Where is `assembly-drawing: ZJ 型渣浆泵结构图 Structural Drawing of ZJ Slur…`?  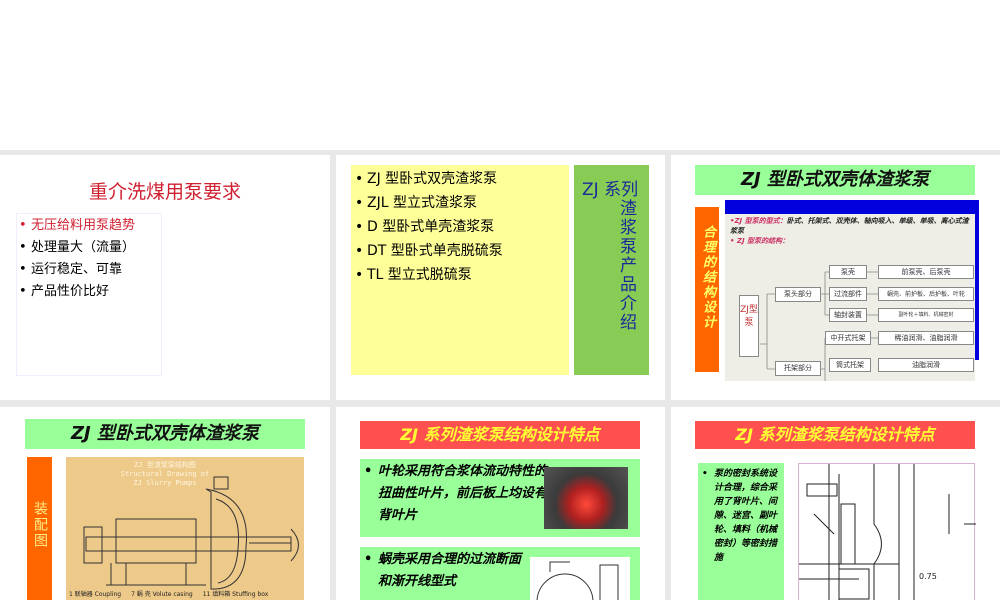
assembly-drawing: ZJ 型渣浆泵结构图 Structural Drawing of ZJ Slur… is located at coordinates (185, 528).